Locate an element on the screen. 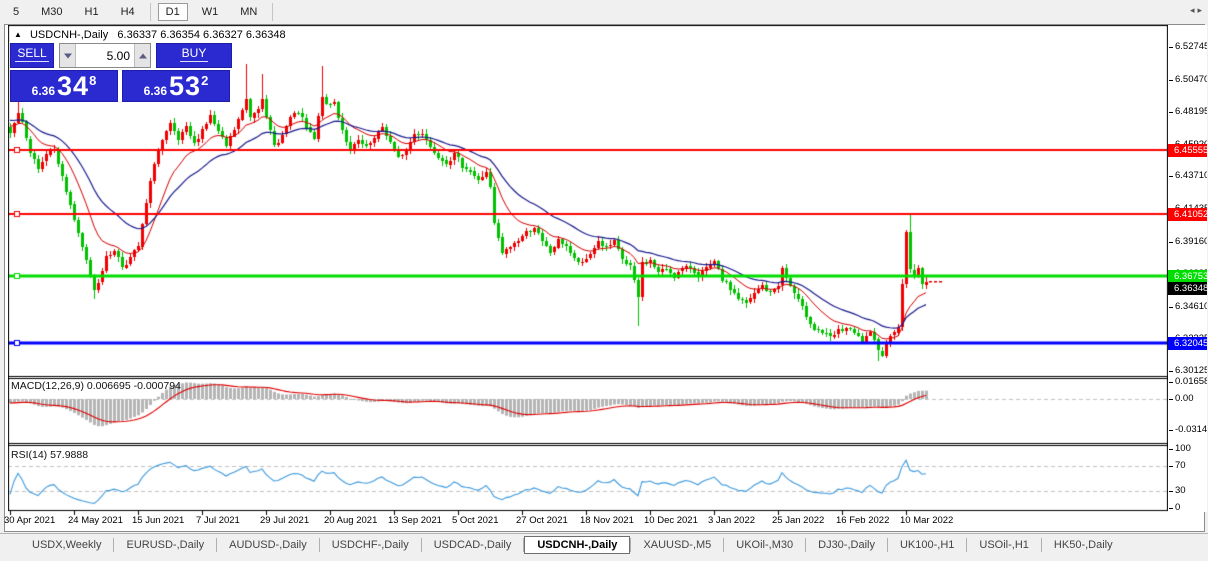 The height and width of the screenshot is (561, 1208). buy-price-display: 6.36 53 2 is located at coordinates (176, 86).